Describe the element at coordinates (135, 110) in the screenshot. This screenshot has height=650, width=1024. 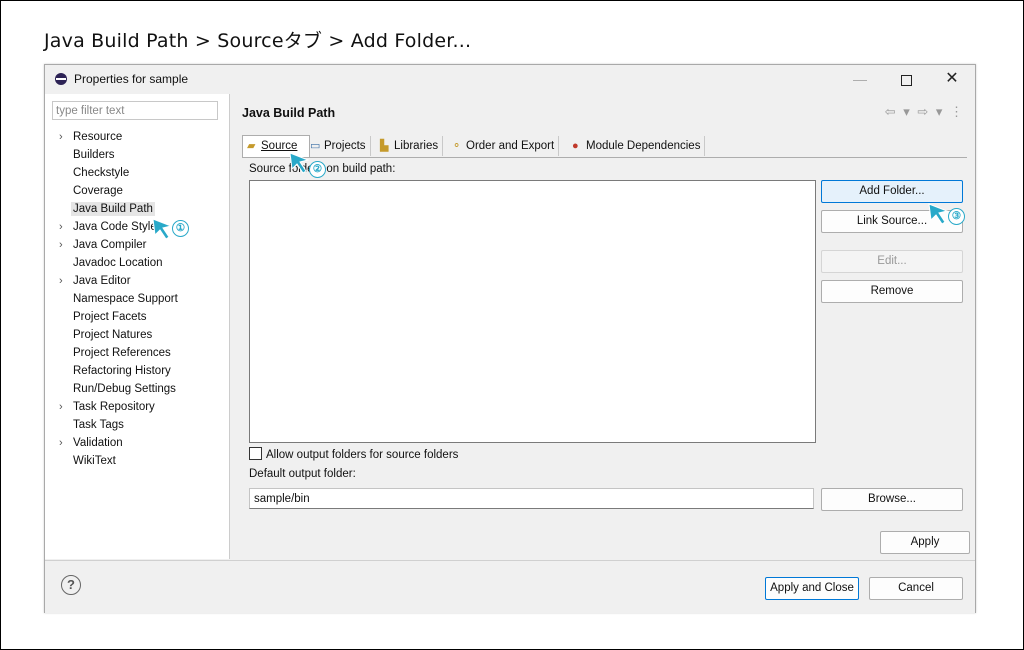
I see `filter-input: type filter text` at that location.